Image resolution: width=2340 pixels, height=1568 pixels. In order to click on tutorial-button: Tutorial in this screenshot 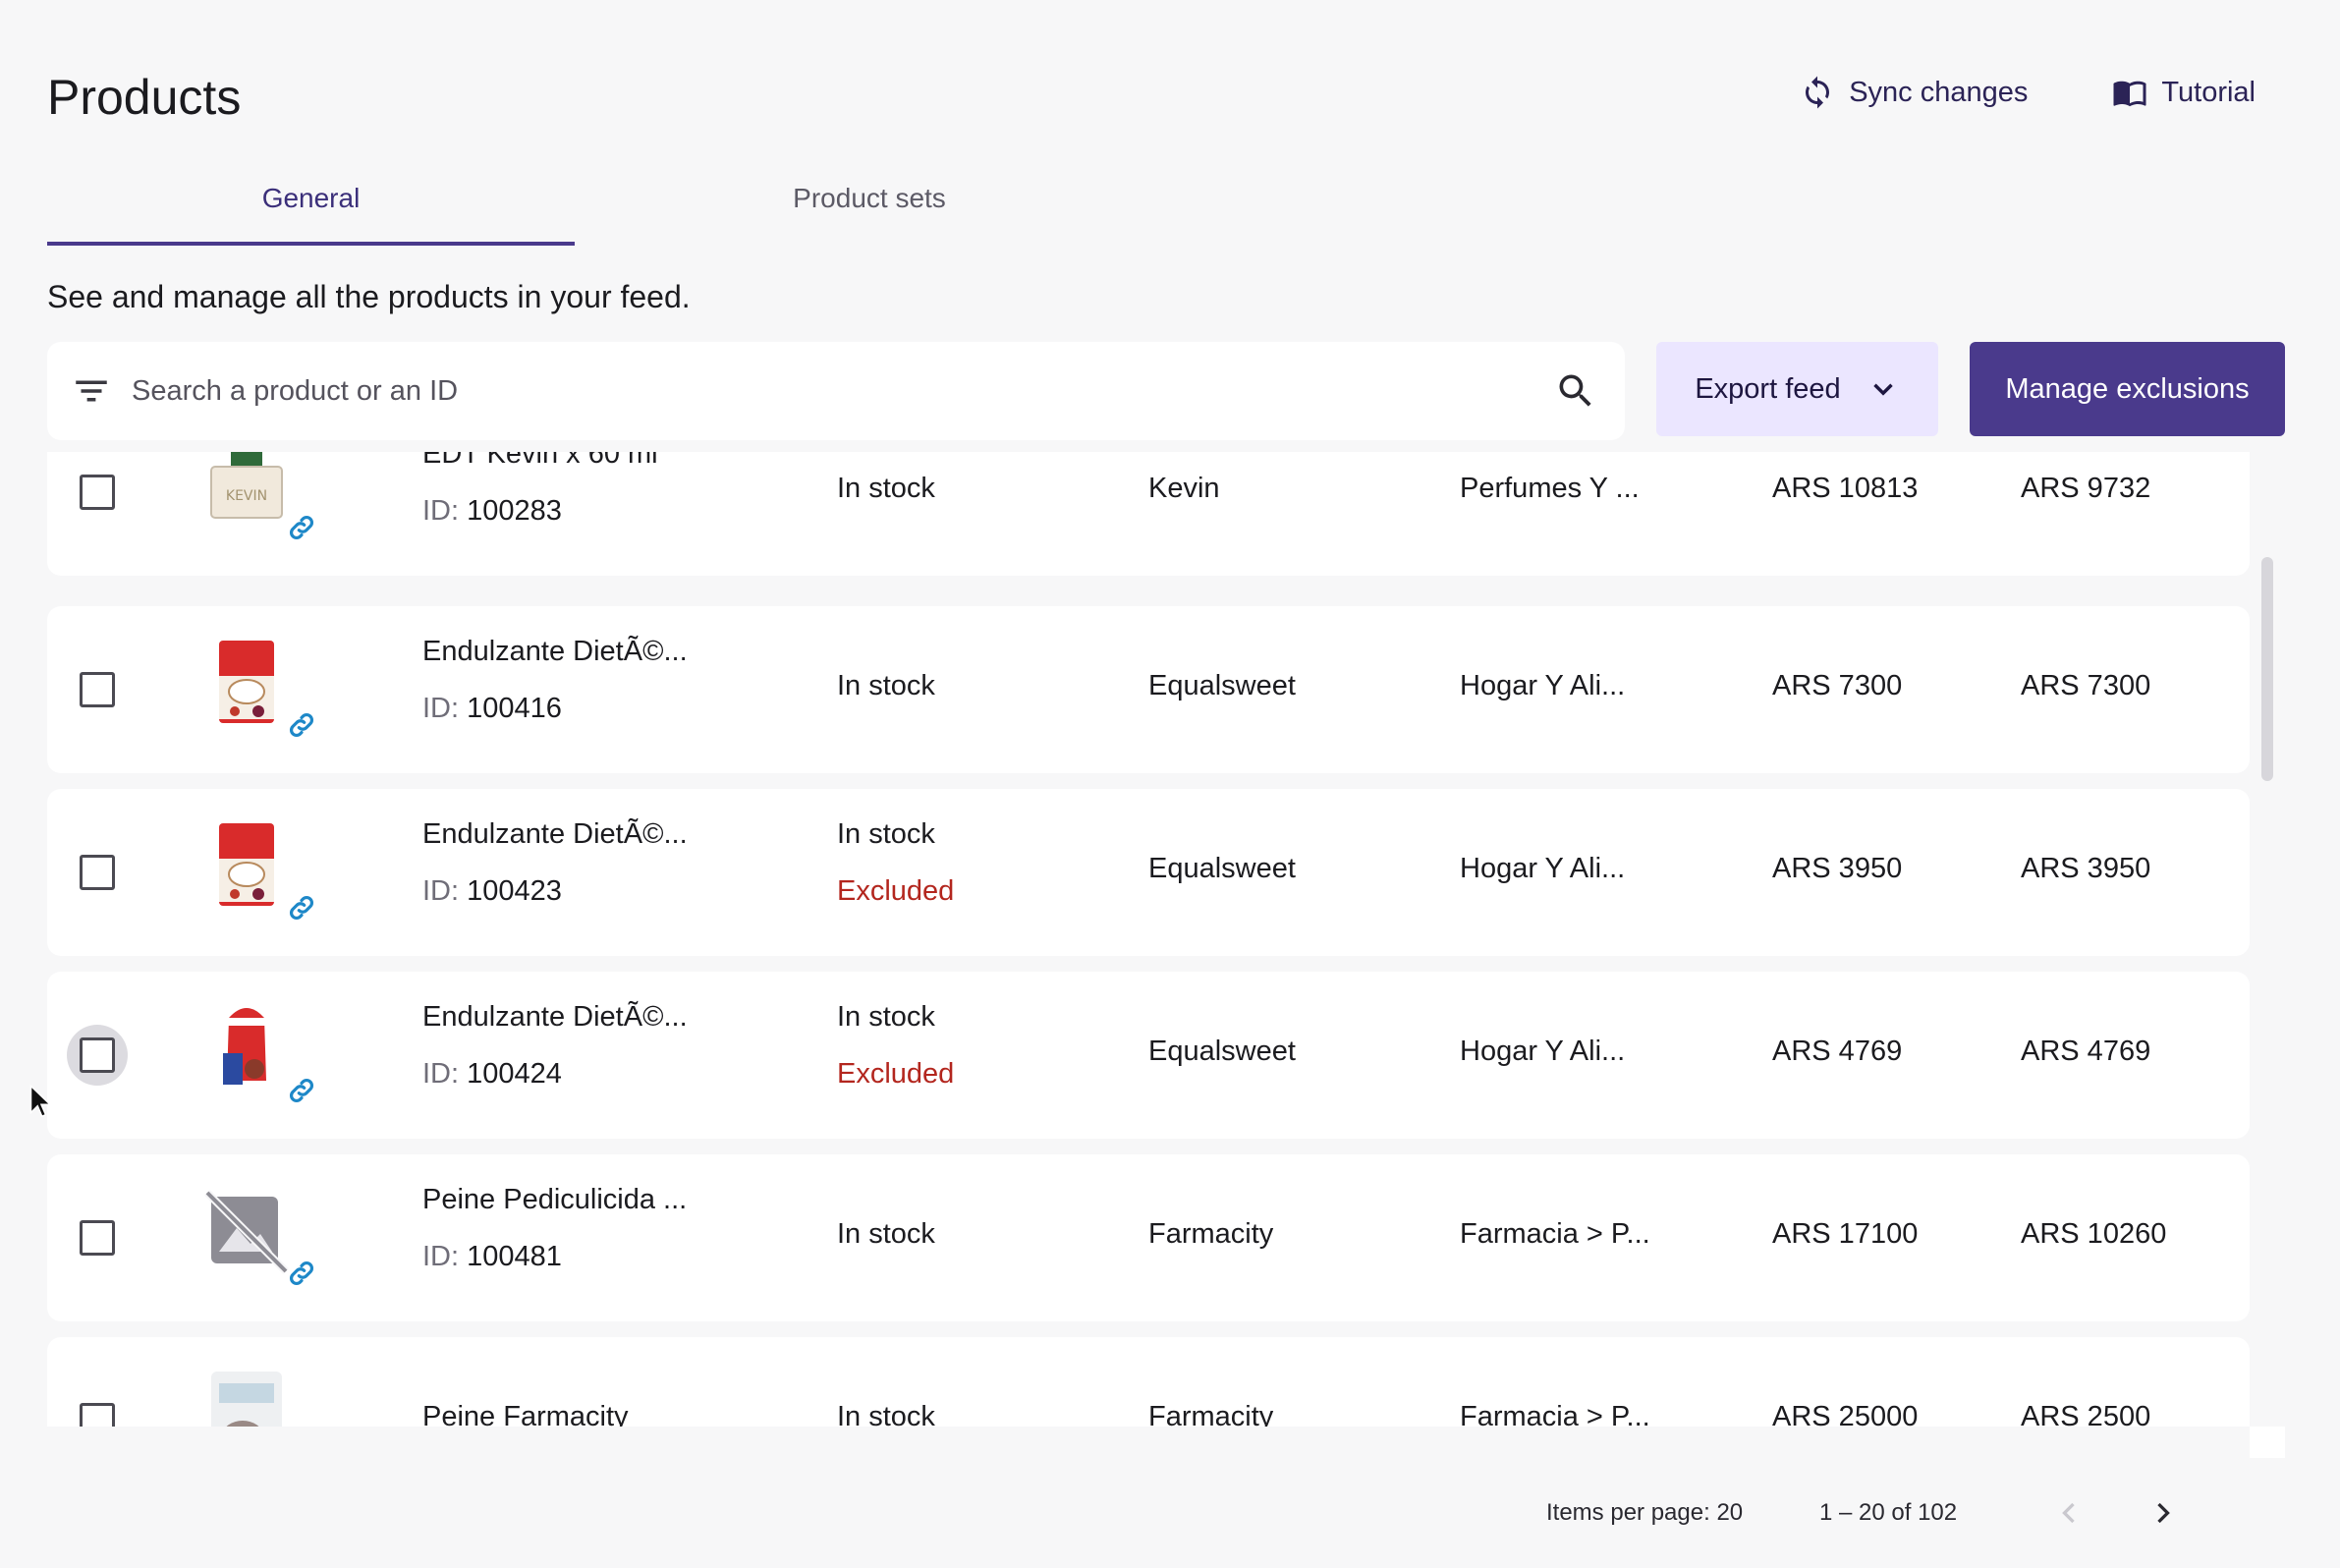, I will do `click(2184, 92)`.